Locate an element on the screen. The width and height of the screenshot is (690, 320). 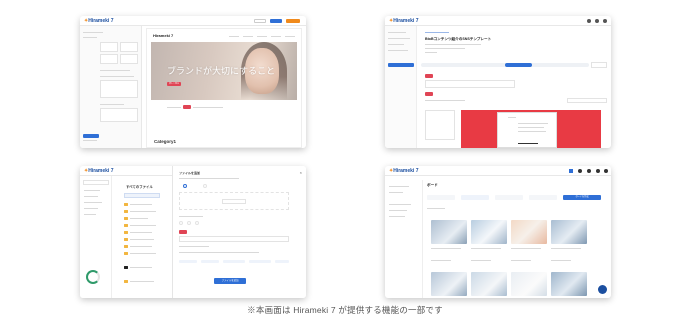
folder-header: すべてのファイル is located at coordinates (139, 187).